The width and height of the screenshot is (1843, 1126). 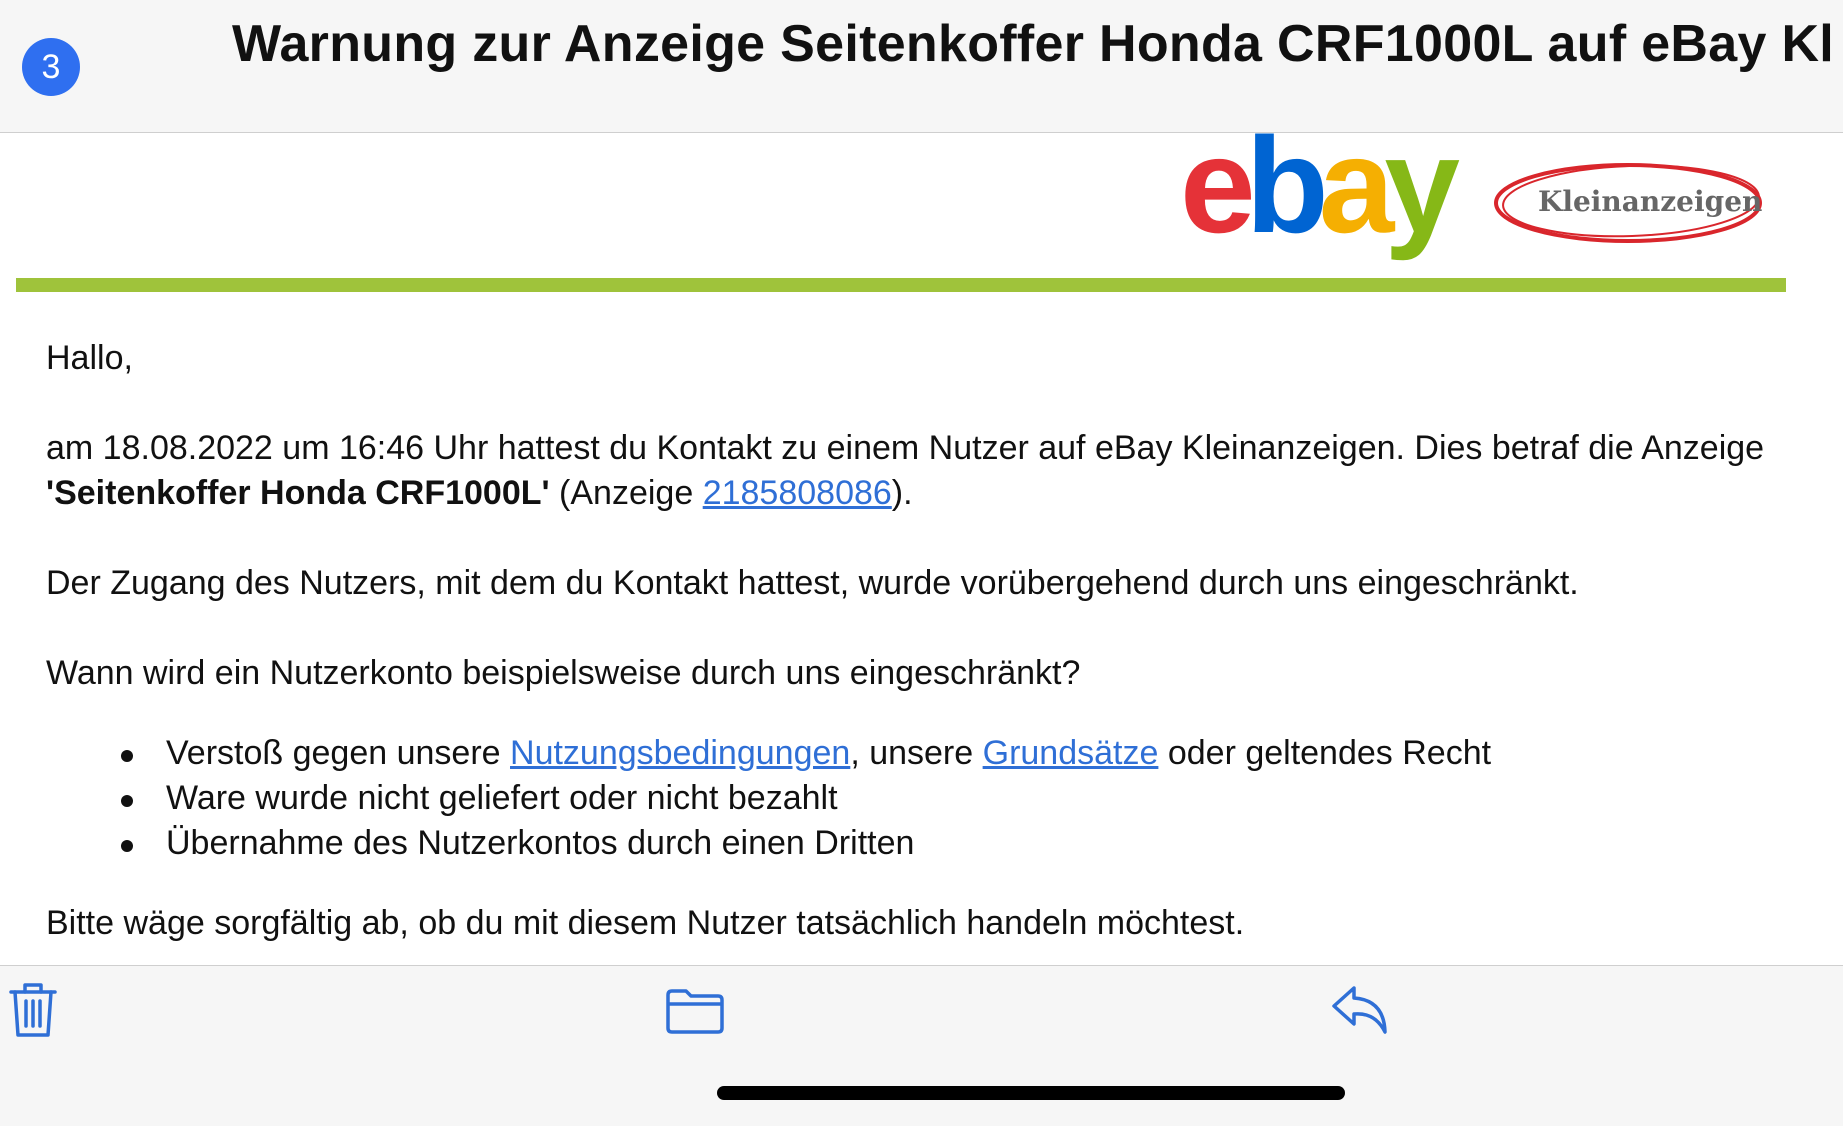 I want to click on listing-title: 'Seitenkoffer Honda CRF1000L', so click(x=298, y=493).